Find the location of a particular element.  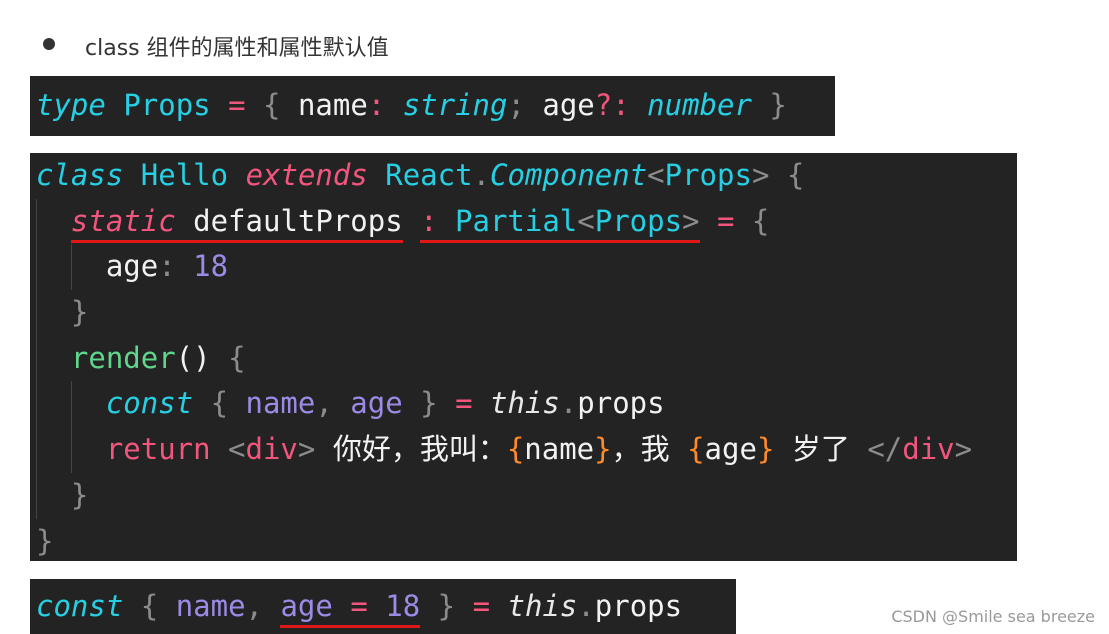

underlined-code-token is located at coordinates (184, 223).